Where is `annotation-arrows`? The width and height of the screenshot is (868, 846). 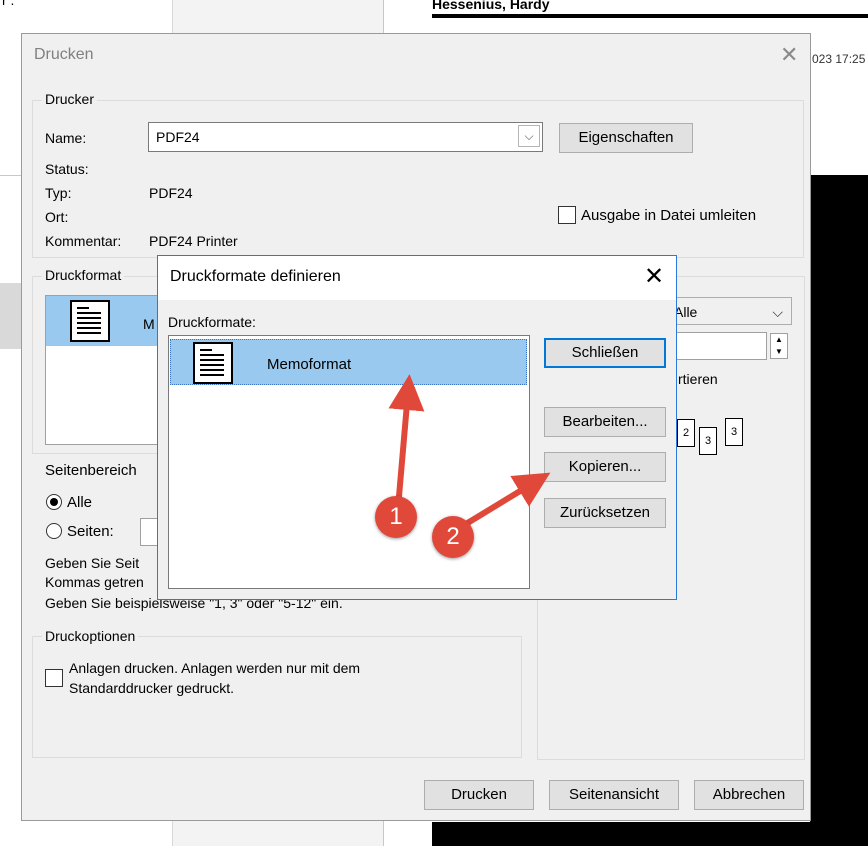 annotation-arrows is located at coordinates (469, 453).